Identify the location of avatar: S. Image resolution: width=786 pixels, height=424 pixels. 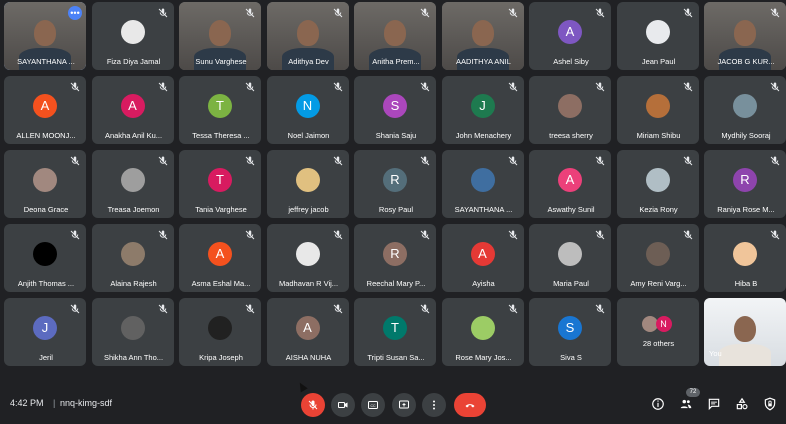
(570, 327).